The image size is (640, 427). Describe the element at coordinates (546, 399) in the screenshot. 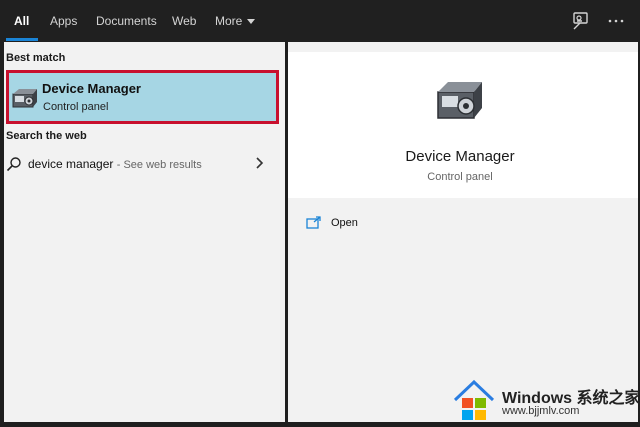

I see `watermark: Windows 系统之家 www.bjjmlv.com` at that location.